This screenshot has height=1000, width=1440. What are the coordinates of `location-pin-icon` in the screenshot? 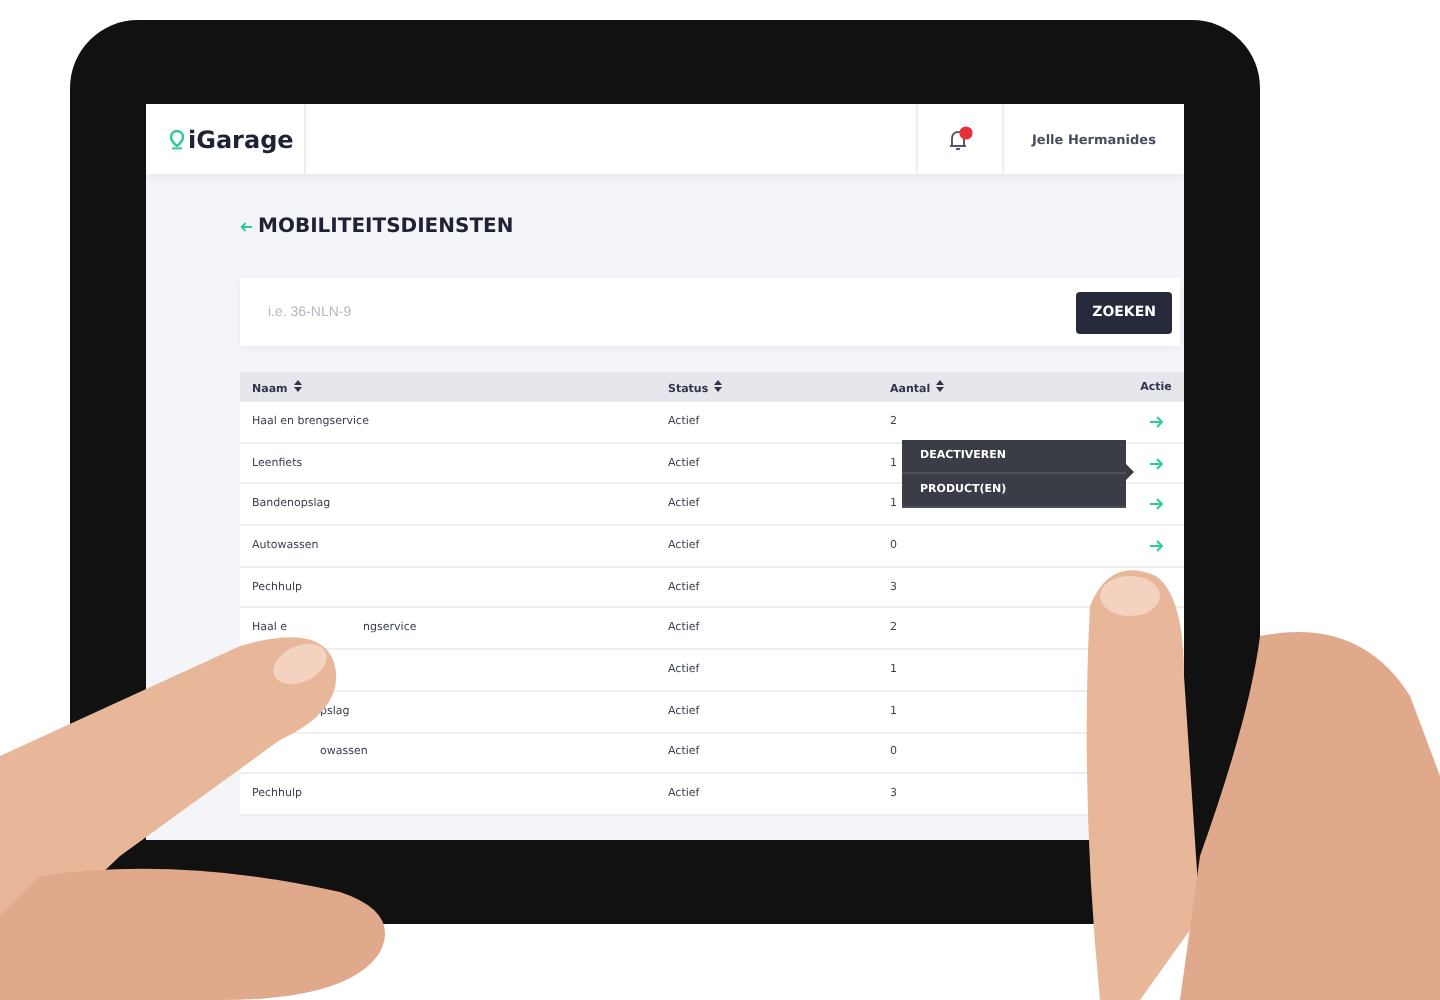 It's located at (177, 139).